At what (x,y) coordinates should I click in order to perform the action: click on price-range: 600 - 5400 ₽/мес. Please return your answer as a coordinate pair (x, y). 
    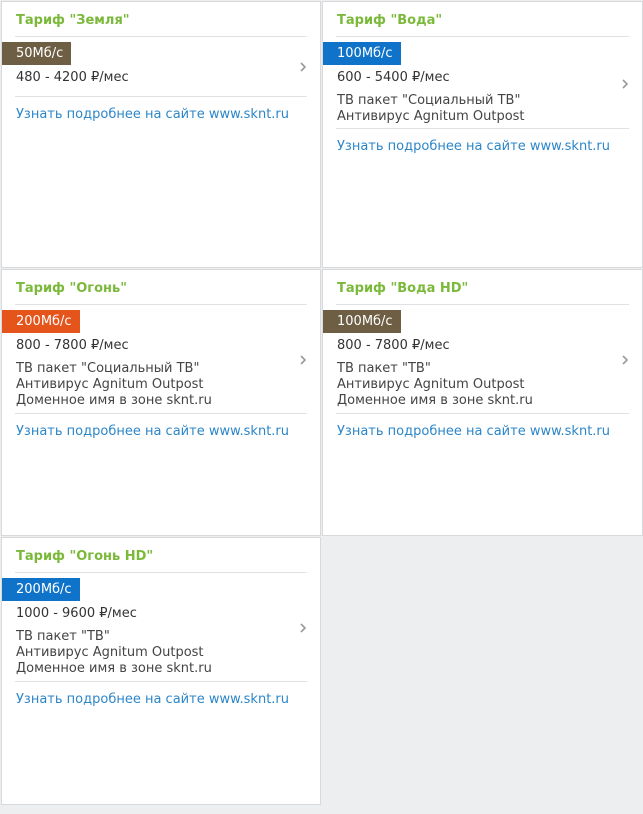
    Looking at the image, I should click on (393, 77).